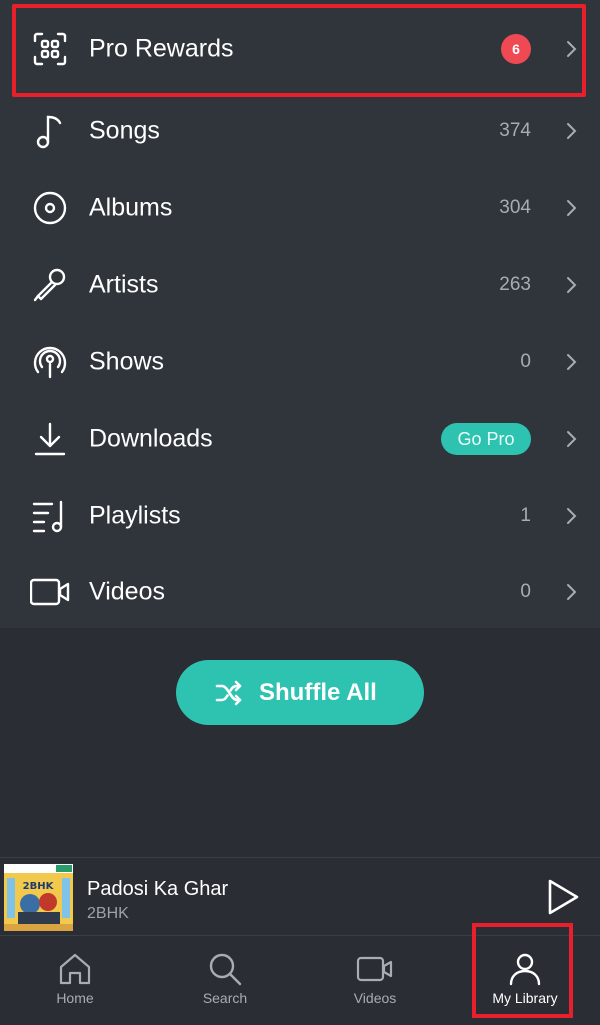 Image resolution: width=600 pixels, height=1025 pixels. Describe the element at coordinates (108, 913) in the screenshot. I see `track-artist: 2BHK` at that location.